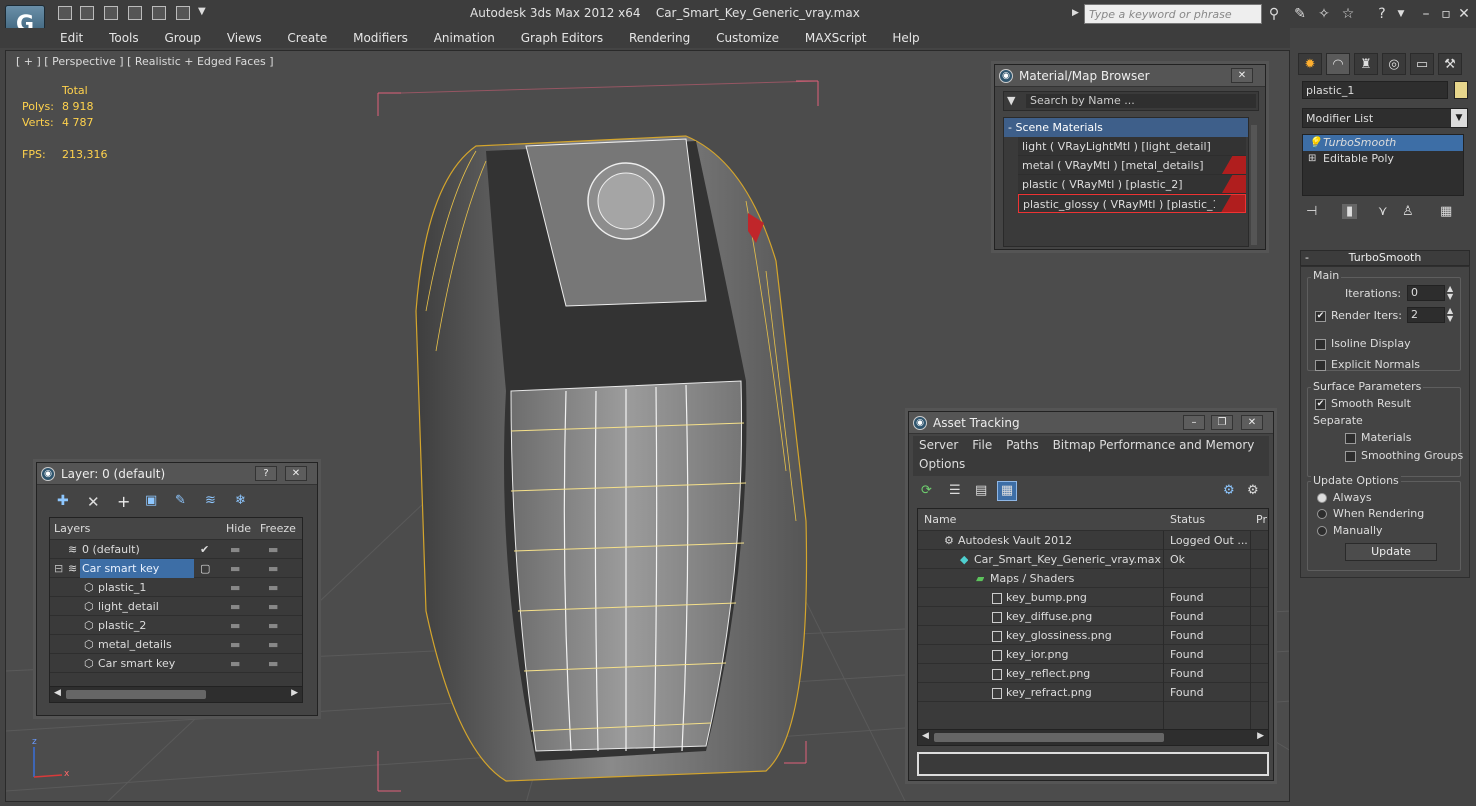  What do you see at coordinates (87, 13) in the screenshot?
I see `open-file-icon` at bounding box center [87, 13].